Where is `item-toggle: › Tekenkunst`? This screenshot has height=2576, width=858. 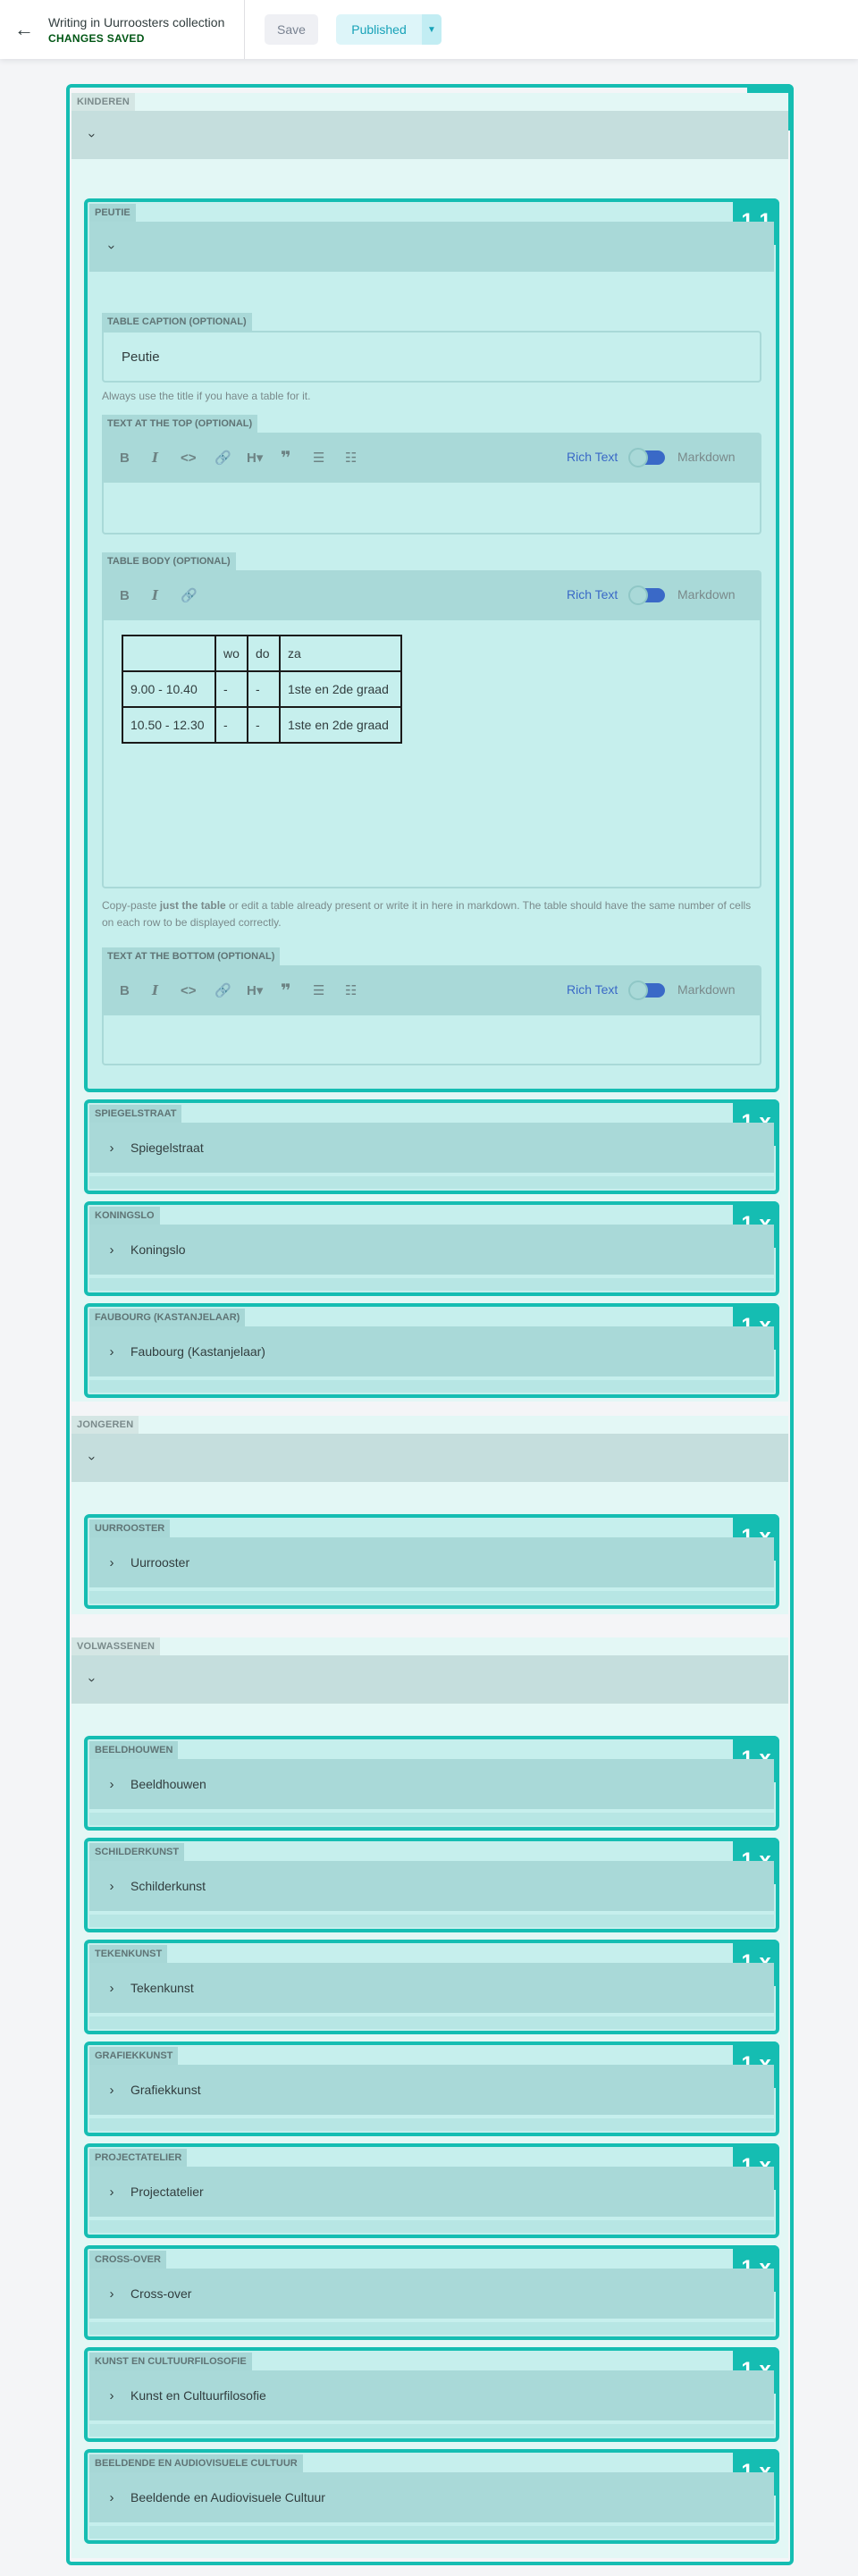 item-toggle: › Tekenkunst is located at coordinates (432, 1988).